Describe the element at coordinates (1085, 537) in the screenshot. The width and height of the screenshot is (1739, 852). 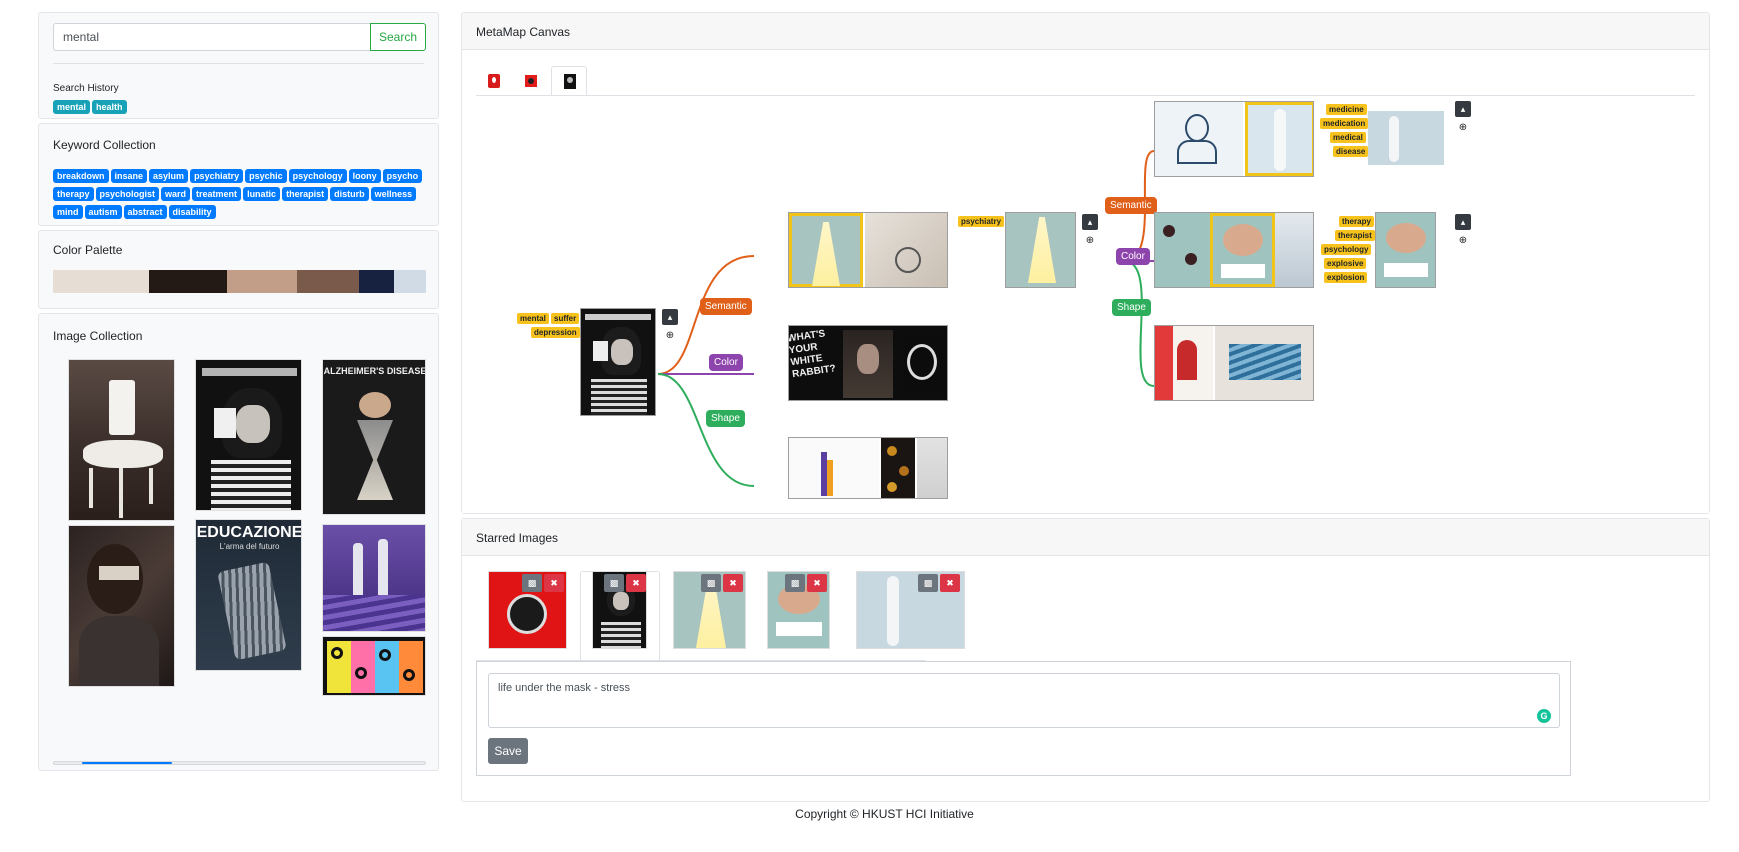
I see `starred-images-title: Starred Images` at that location.